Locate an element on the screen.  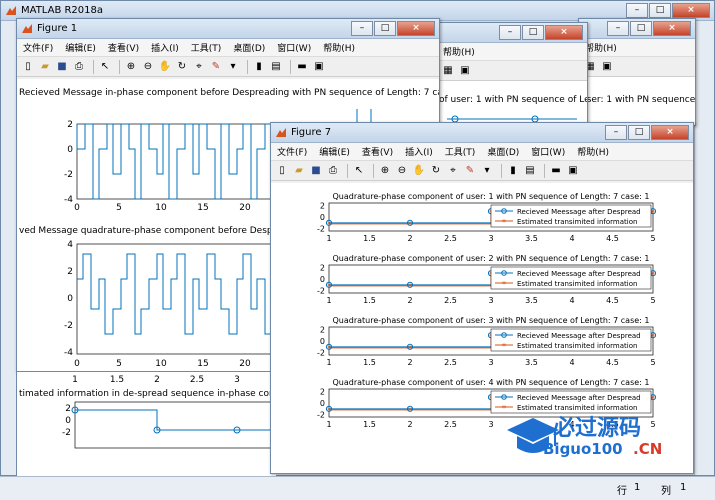
figure-1-titlebar: Figure 1 – □ × is located at coordinates (228, 29).